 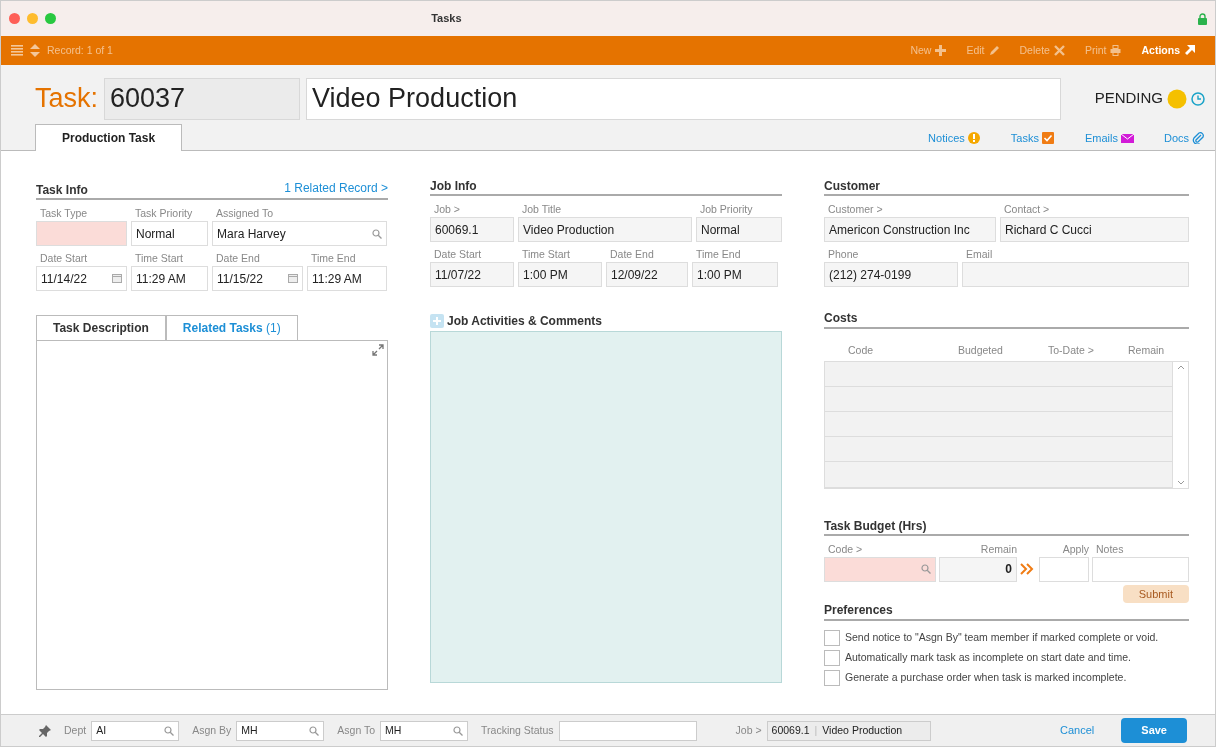 What do you see at coordinates (861, 350) in the screenshot?
I see `column-header: Code` at bounding box center [861, 350].